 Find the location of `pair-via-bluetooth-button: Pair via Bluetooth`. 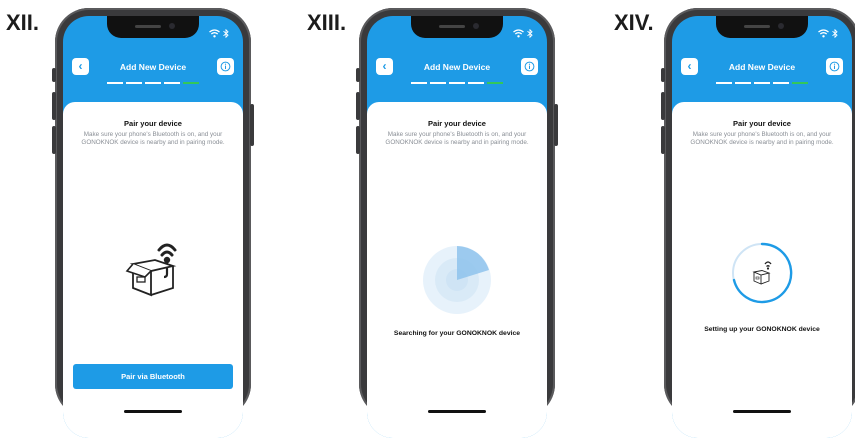

pair-via-bluetooth-button: Pair via Bluetooth is located at coordinates (153, 376).